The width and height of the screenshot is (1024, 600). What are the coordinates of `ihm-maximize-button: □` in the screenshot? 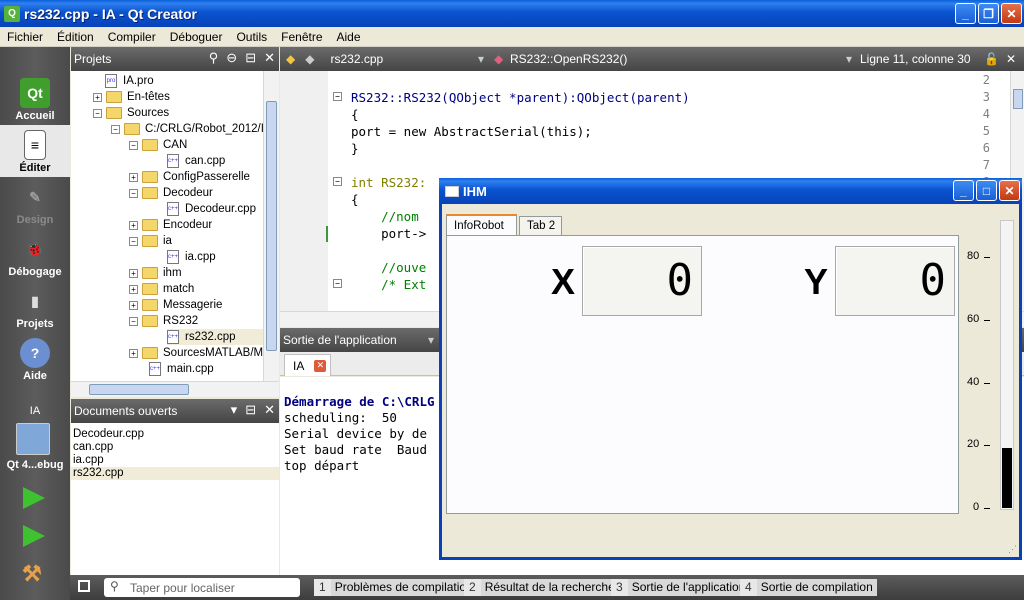 It's located at (986, 190).